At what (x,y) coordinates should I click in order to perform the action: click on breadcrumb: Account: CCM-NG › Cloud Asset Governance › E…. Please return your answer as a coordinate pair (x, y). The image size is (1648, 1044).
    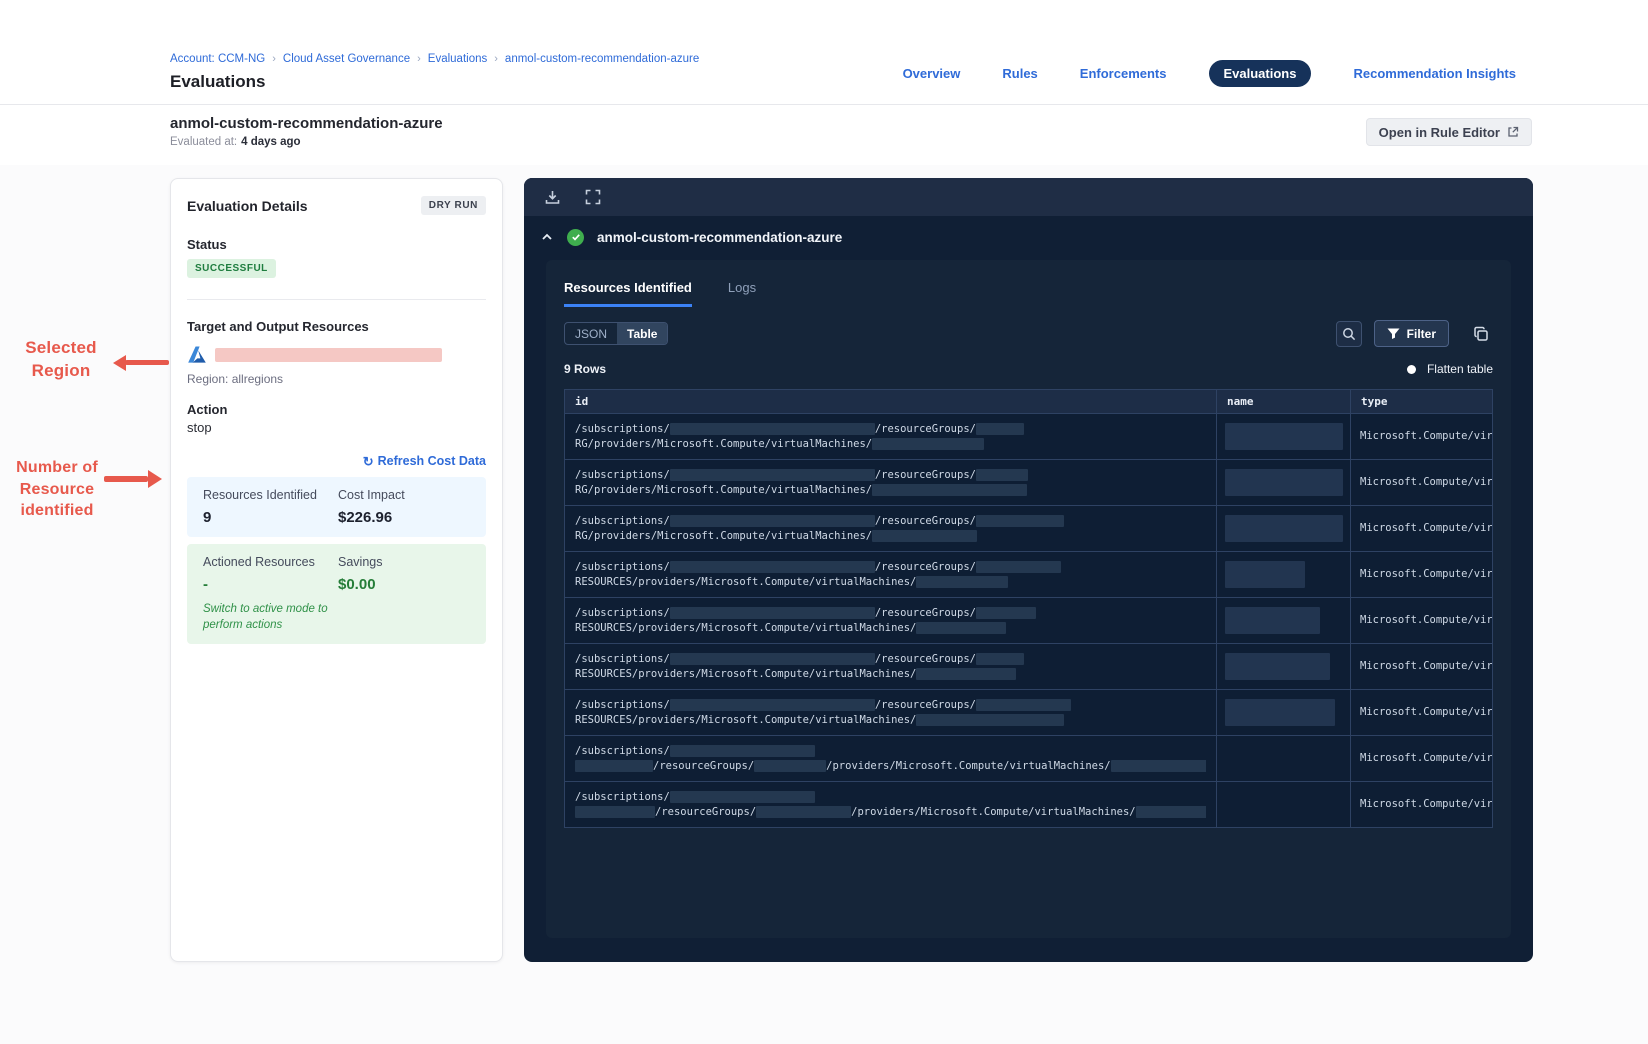
    Looking at the image, I should click on (434, 59).